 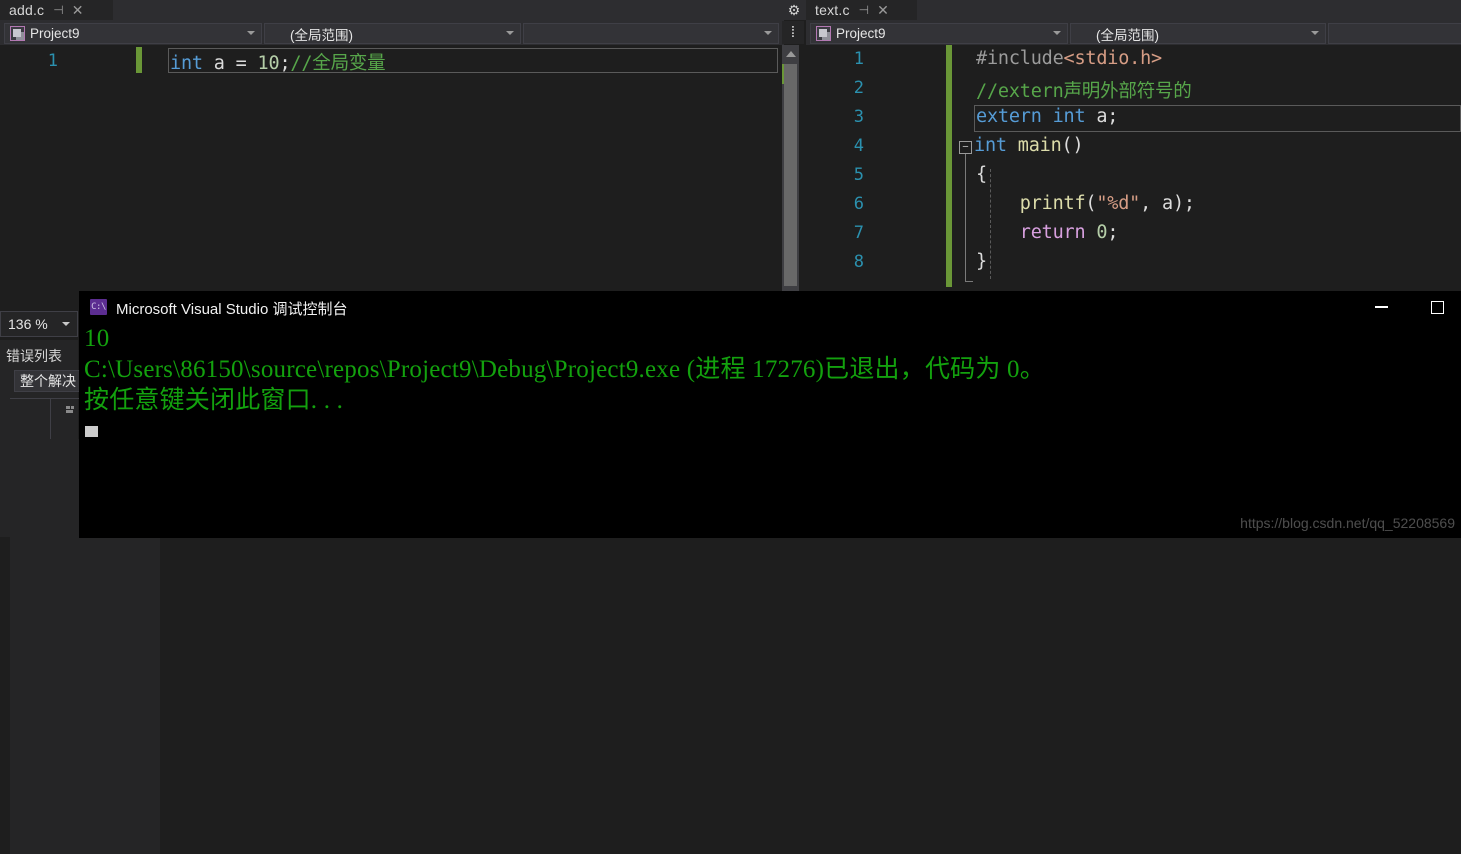 I want to click on fold-region-line, so click(x=965, y=218).